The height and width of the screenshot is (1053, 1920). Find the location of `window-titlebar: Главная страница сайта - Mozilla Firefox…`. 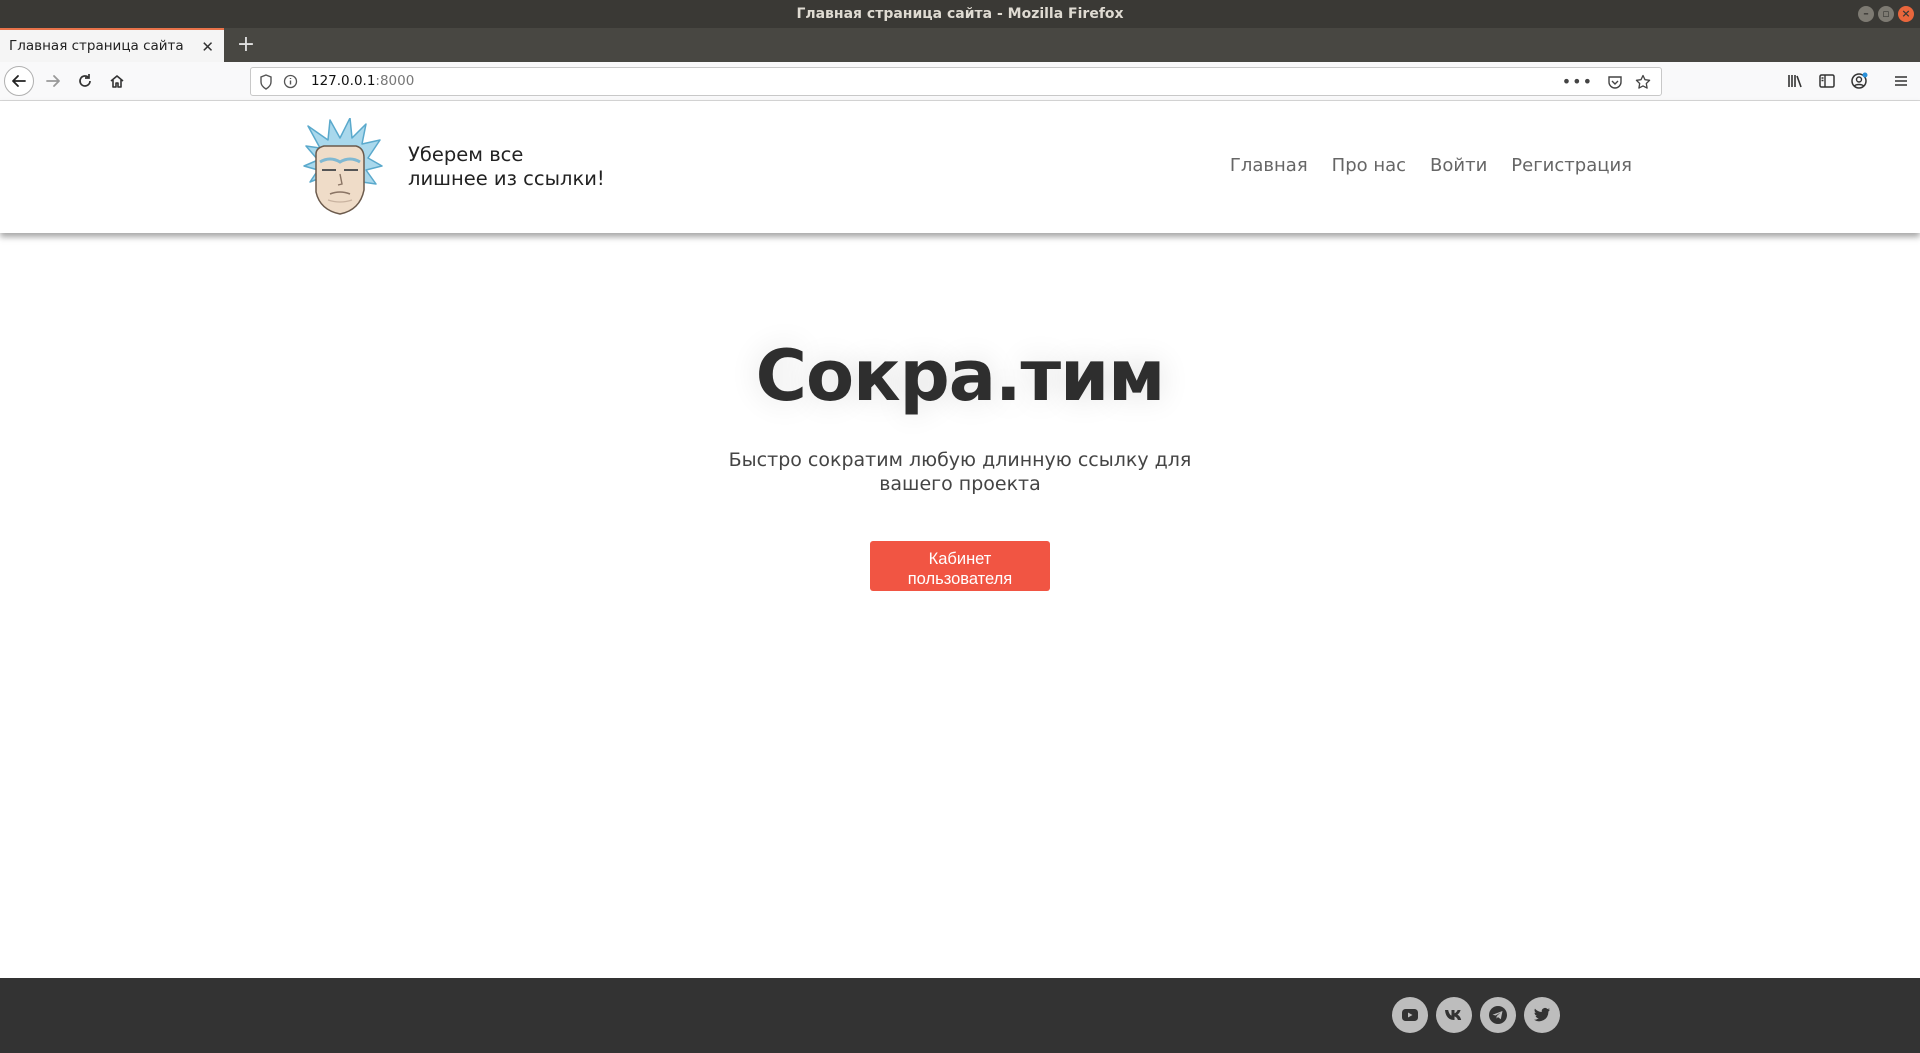

window-titlebar: Главная страница сайта - Mozilla Firefox… is located at coordinates (960, 14).